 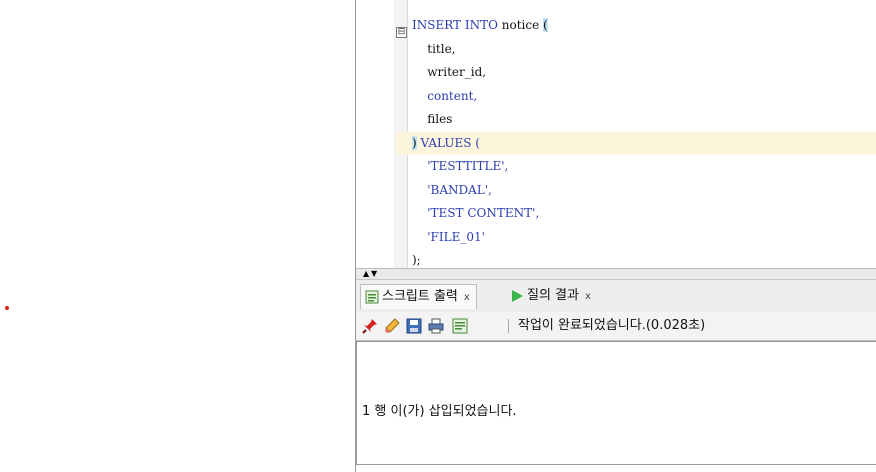 What do you see at coordinates (644, 238) in the screenshot?
I see `code-line: 'FILE_01'` at bounding box center [644, 238].